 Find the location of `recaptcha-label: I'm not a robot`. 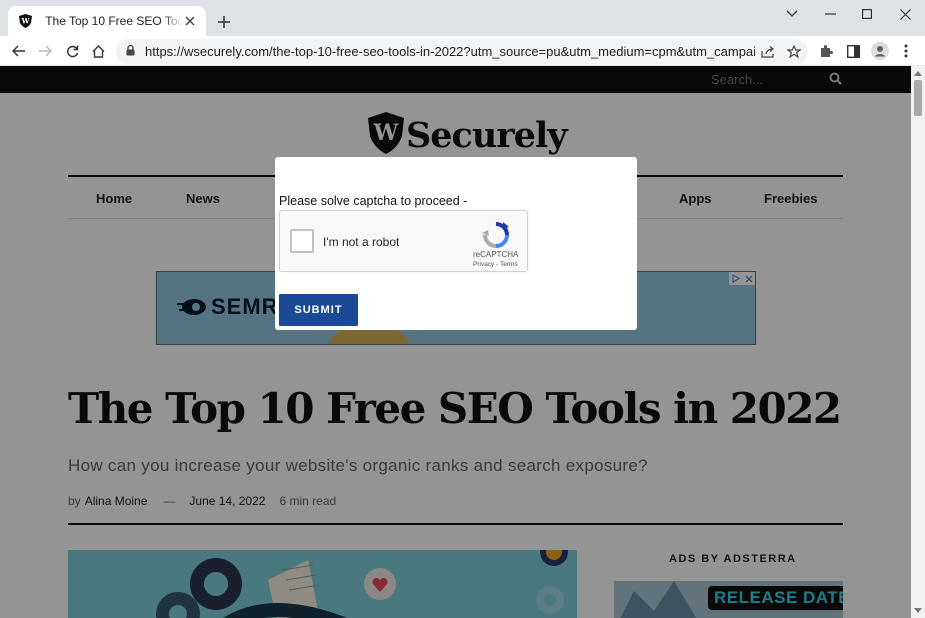

recaptcha-label: I'm not a robot is located at coordinates (361, 242).